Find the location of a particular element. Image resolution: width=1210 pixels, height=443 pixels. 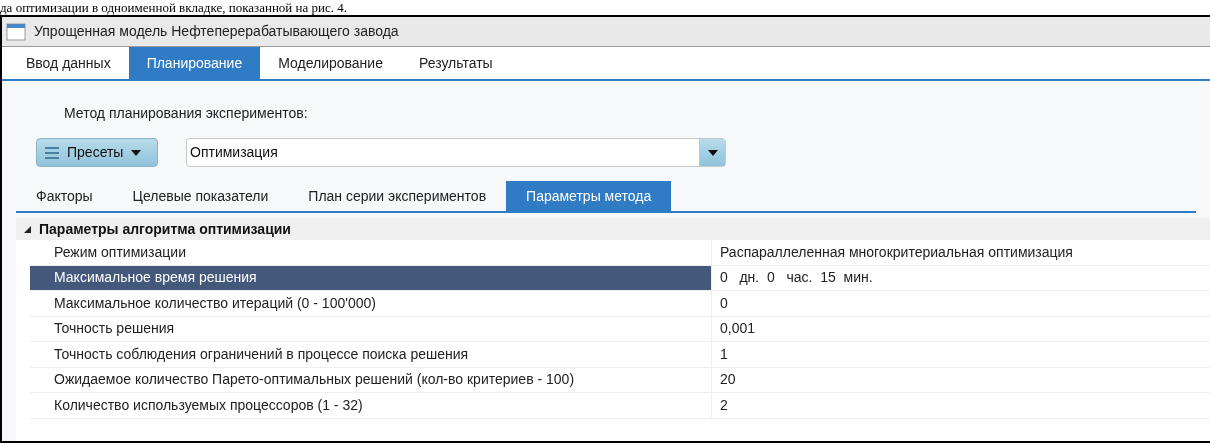

group-header: Параметры алгоритма оптимизации is located at coordinates (613, 229).